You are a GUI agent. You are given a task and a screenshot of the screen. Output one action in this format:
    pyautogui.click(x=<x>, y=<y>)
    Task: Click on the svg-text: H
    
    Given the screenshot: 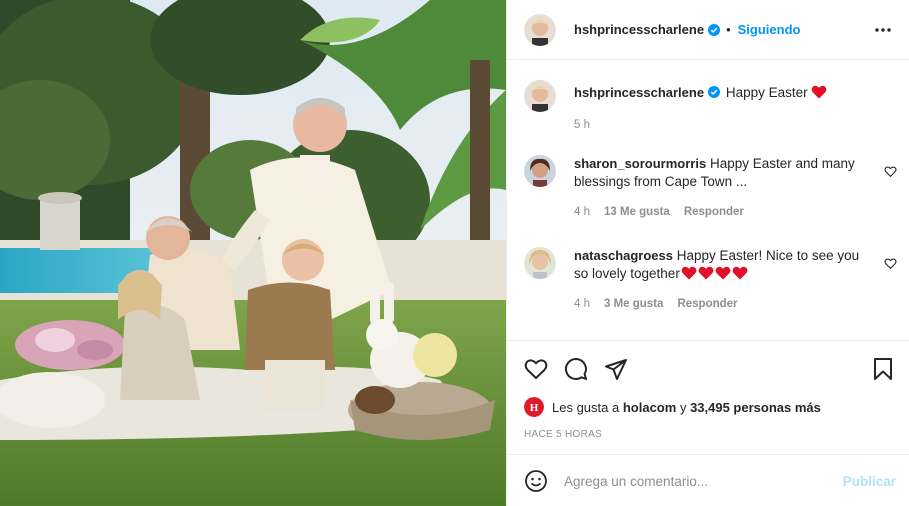 What is the action you would take?
    pyautogui.click(x=534, y=408)
    